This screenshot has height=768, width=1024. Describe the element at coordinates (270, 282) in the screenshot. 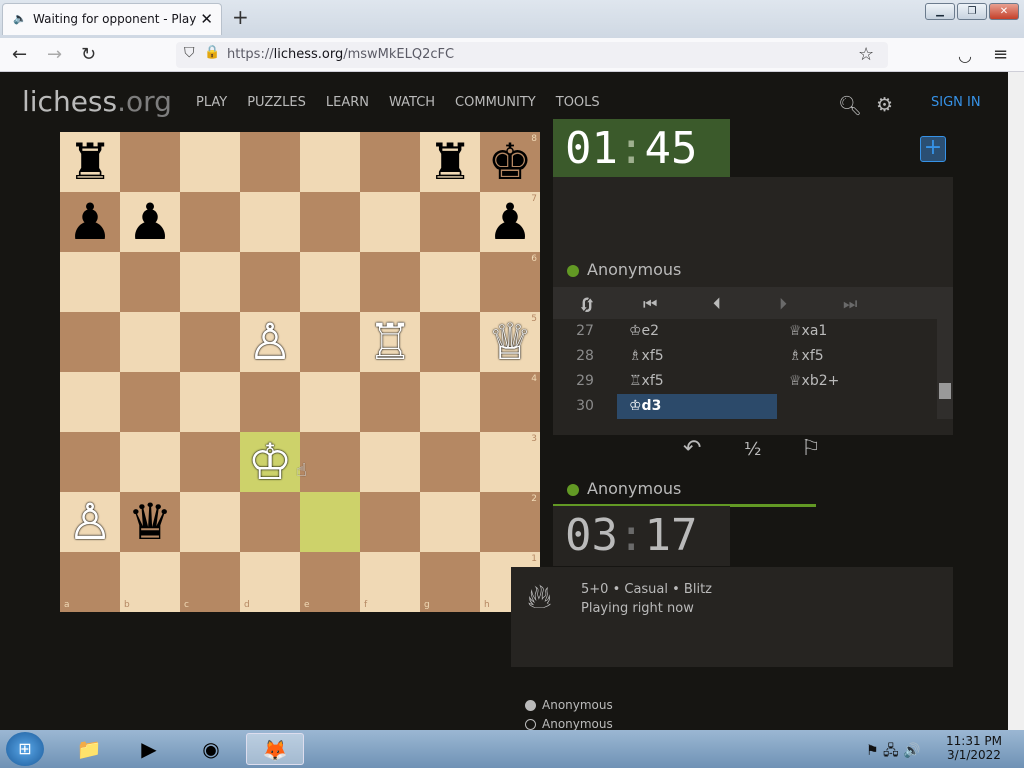

I see `square-d6` at that location.